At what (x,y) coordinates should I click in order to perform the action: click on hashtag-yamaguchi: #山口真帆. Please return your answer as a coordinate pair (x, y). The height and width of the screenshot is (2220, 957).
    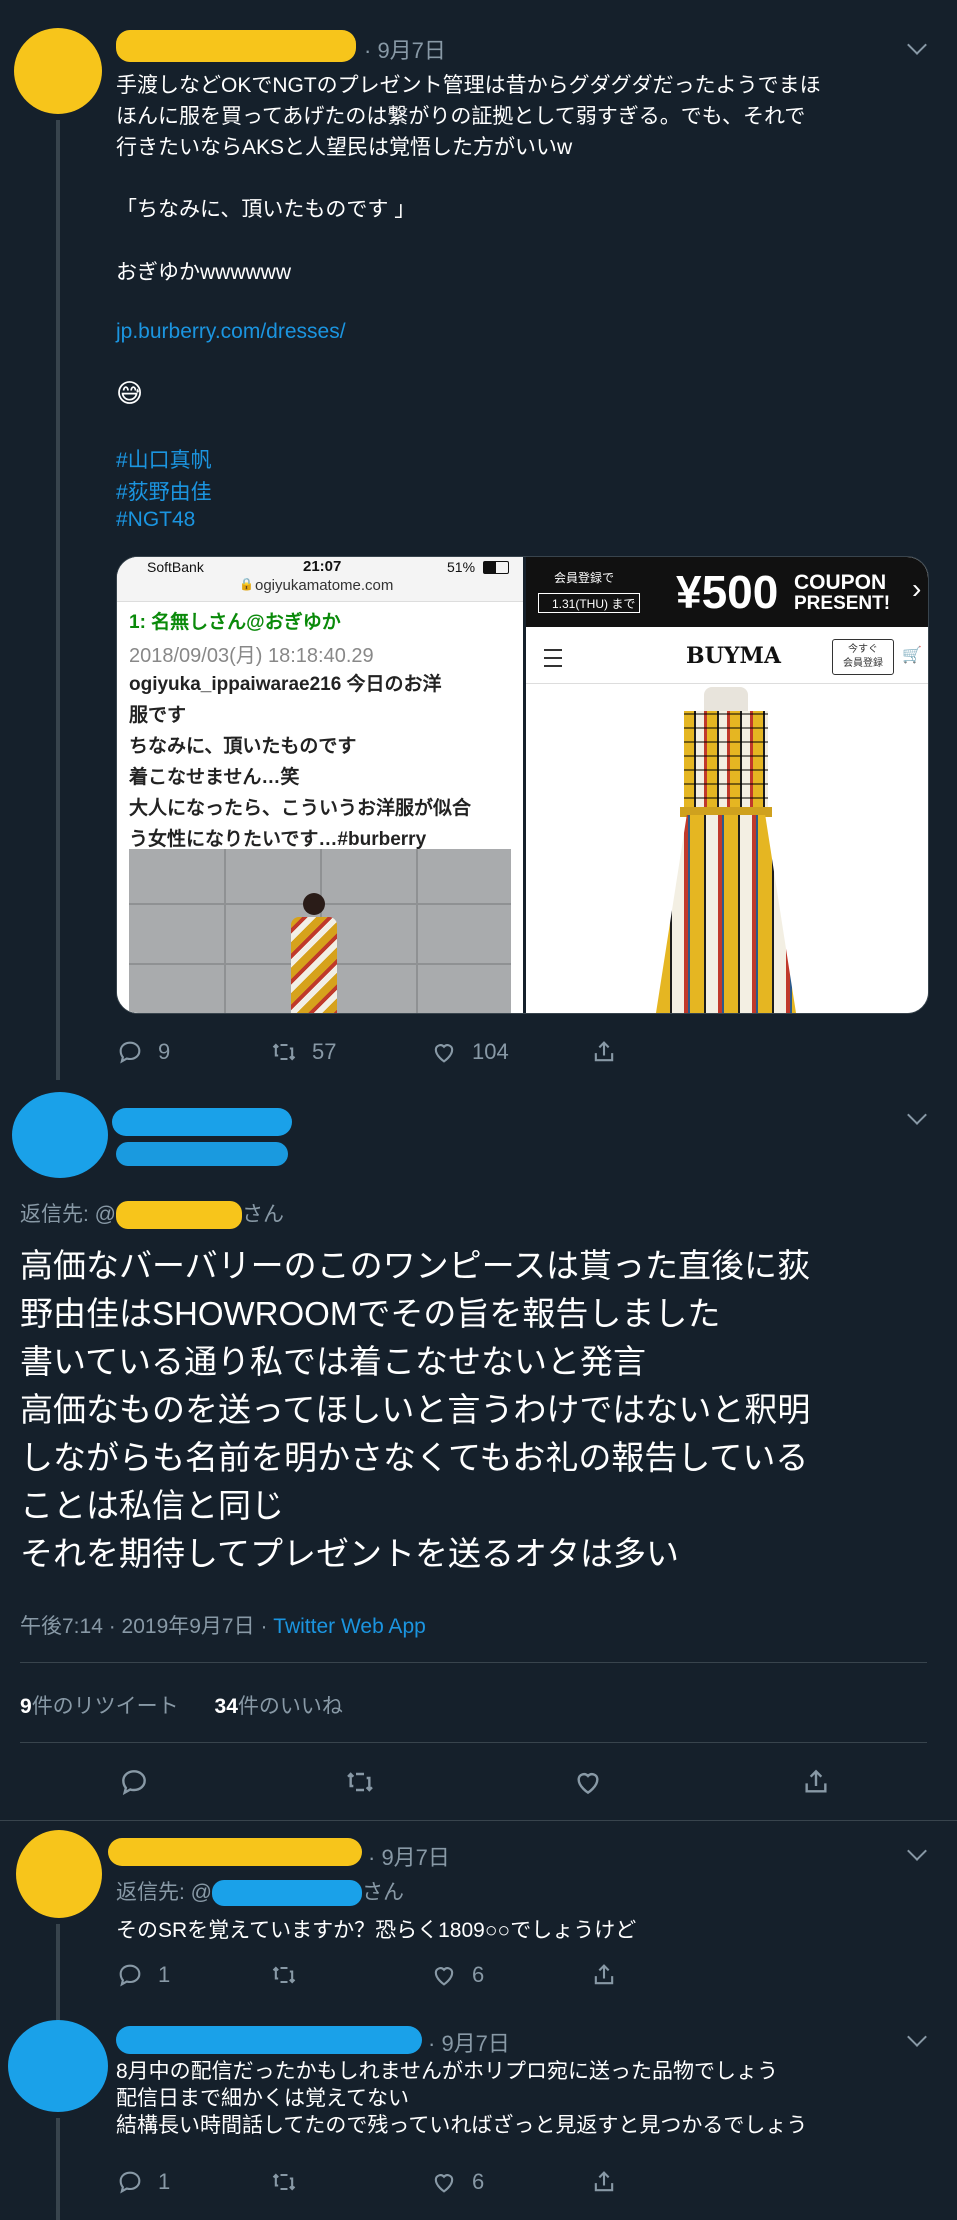
    Looking at the image, I should click on (164, 459).